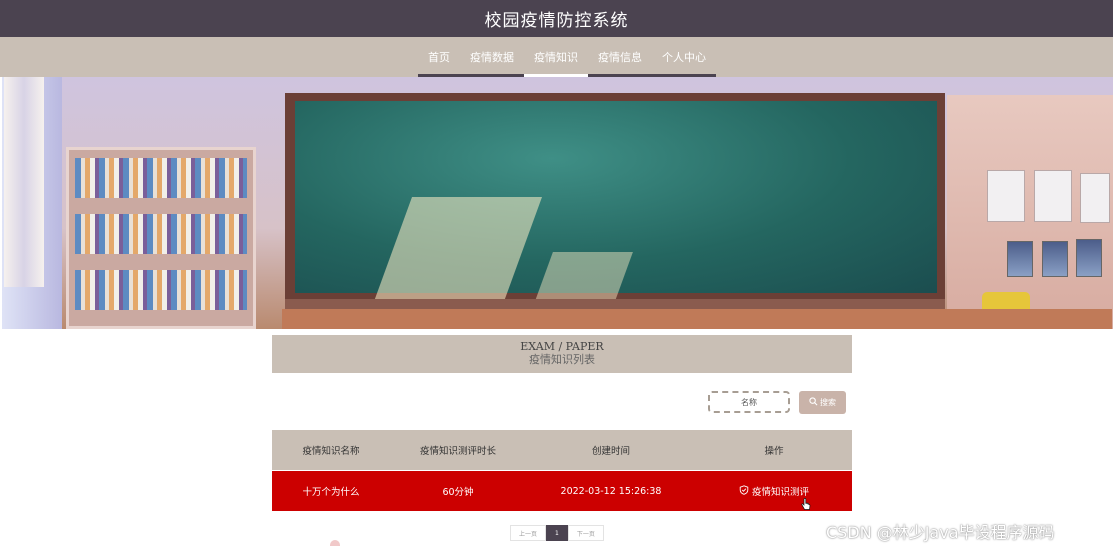 This screenshot has width=1113, height=551. What do you see at coordinates (806, 506) in the screenshot?
I see `hand-cursor-icon` at bounding box center [806, 506].